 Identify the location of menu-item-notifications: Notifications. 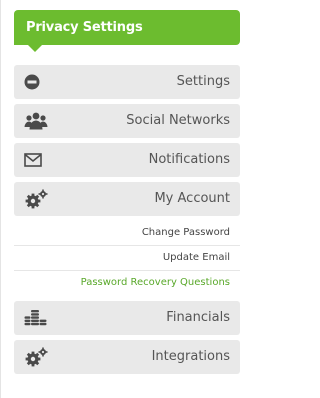
(127, 160).